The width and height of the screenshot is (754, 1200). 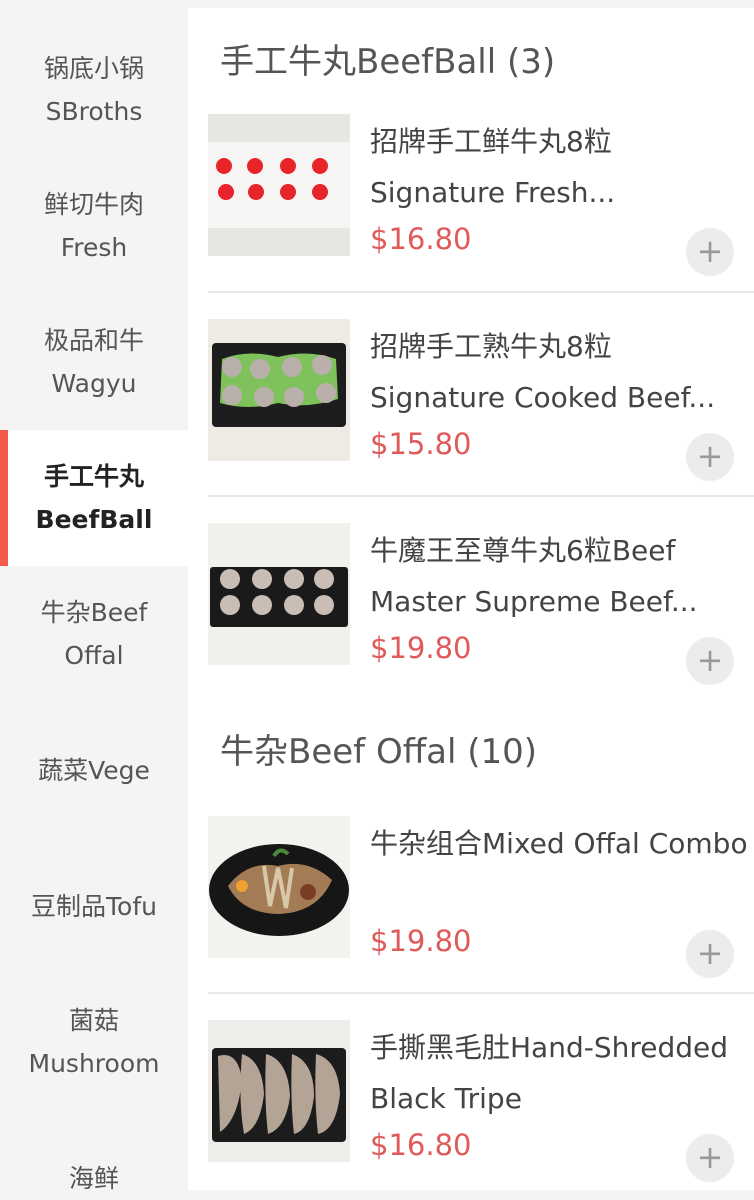 What do you see at coordinates (93, 68) in the screenshot?
I see `sidebar-item-label: 锅底小锅` at bounding box center [93, 68].